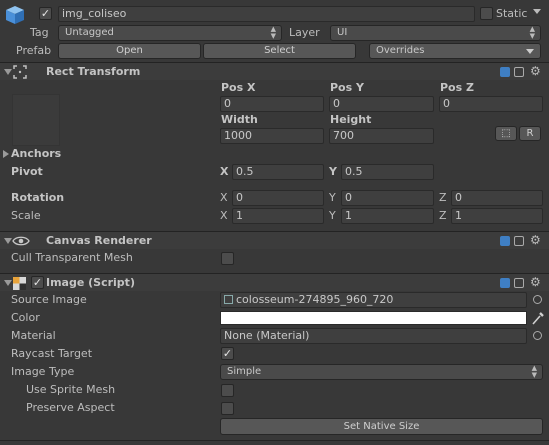 This screenshot has height=445, width=549. I want to click on raw-edit-button: R, so click(530, 133).